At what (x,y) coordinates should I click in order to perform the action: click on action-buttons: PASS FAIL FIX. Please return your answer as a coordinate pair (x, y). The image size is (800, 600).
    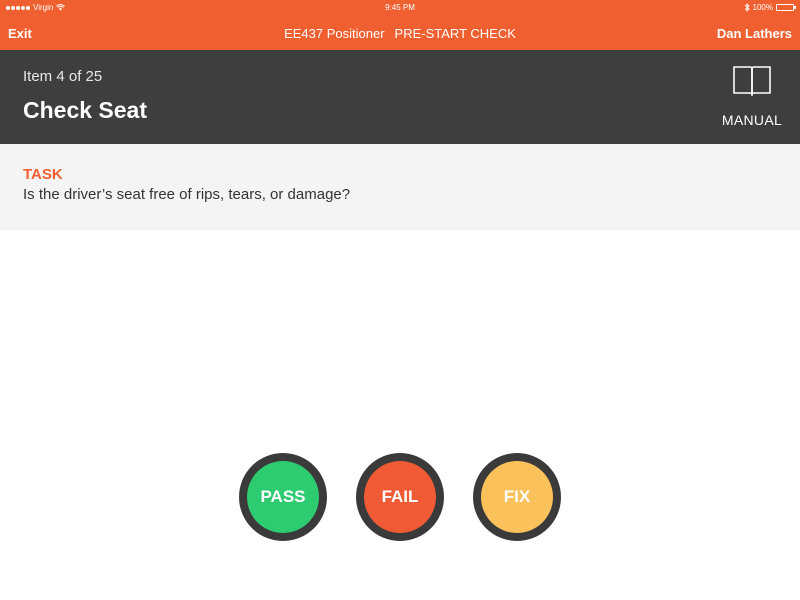
    Looking at the image, I should click on (400, 497).